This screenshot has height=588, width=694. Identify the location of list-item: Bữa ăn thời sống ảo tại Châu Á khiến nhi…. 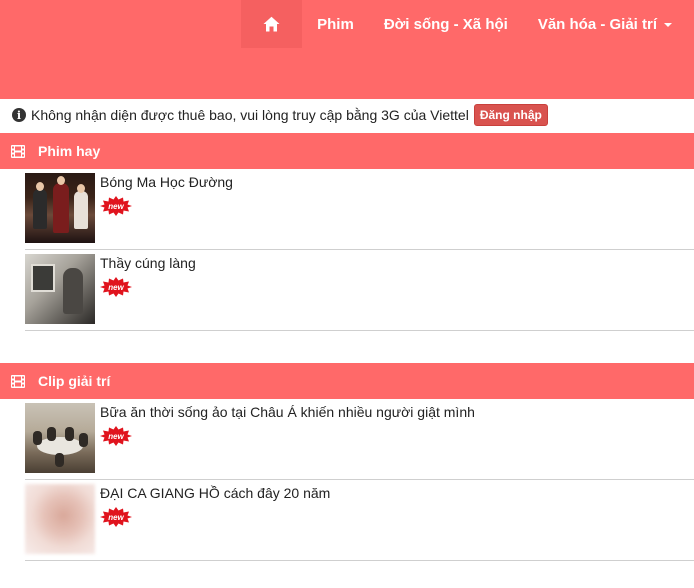
(359, 440).